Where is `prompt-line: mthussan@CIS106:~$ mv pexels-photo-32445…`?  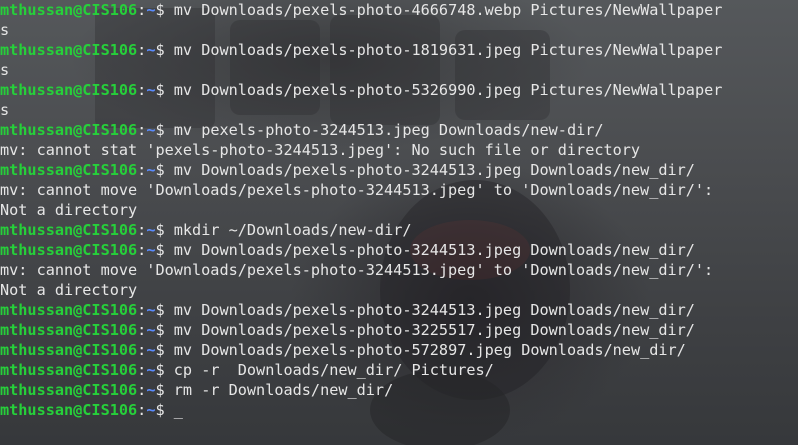
prompt-line: mthussan@CIS106:~$ mv pexels-photo-32445… is located at coordinates (399, 130).